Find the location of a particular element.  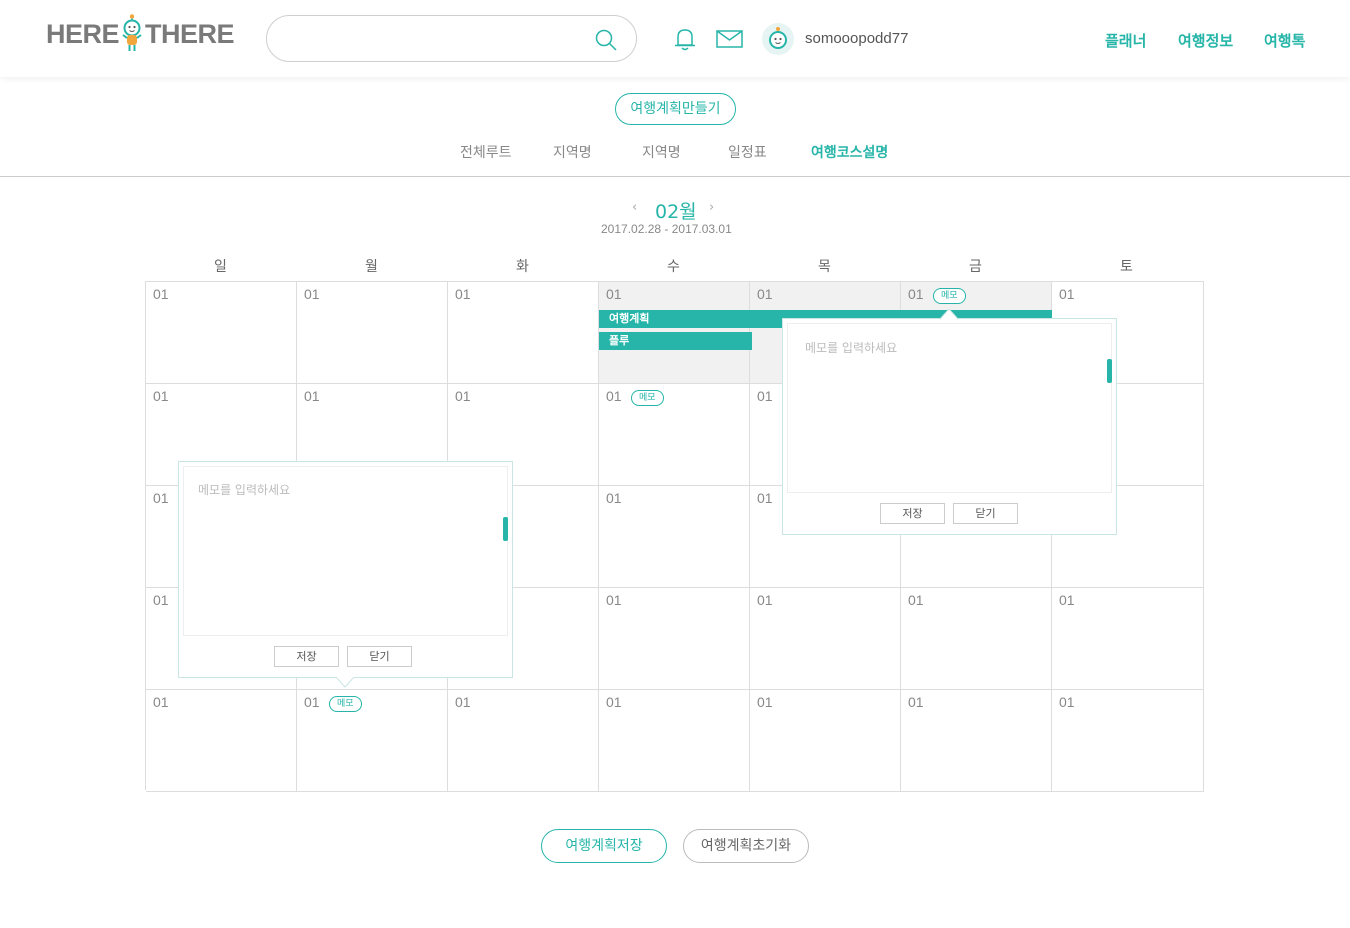

weekday-tue: 화 is located at coordinates (522, 267).